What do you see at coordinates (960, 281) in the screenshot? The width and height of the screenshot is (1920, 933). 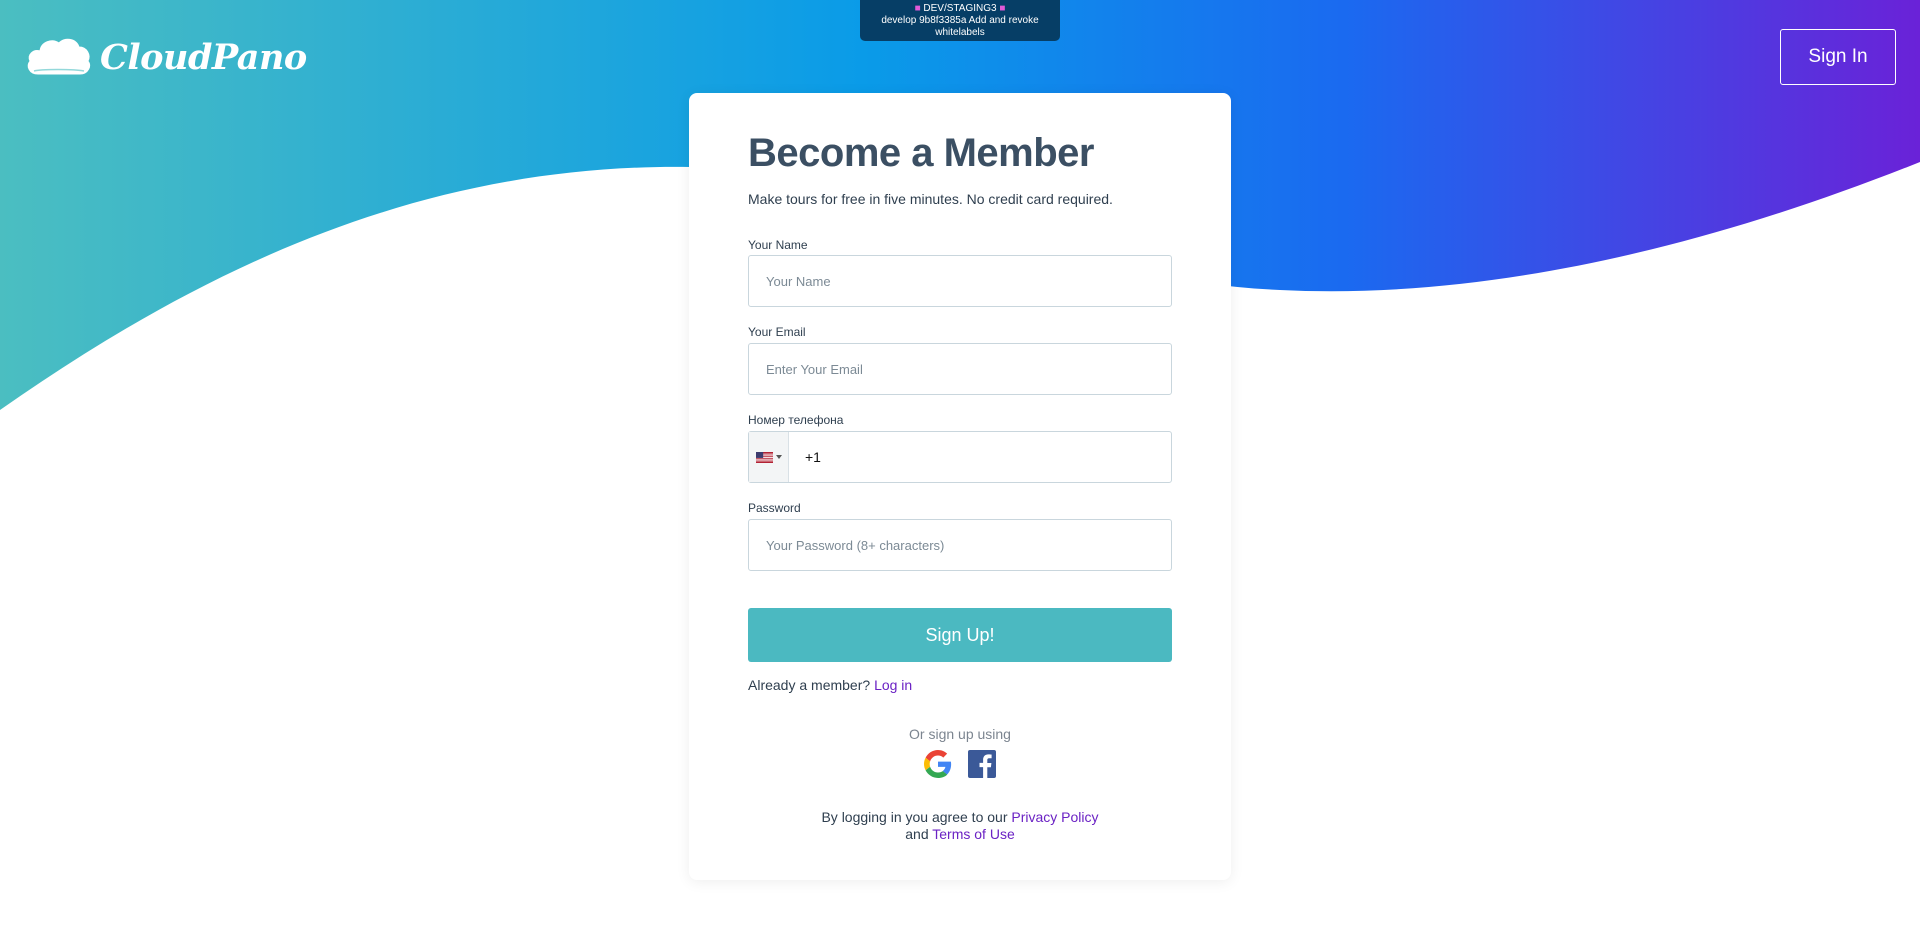 I see `name-input` at bounding box center [960, 281].